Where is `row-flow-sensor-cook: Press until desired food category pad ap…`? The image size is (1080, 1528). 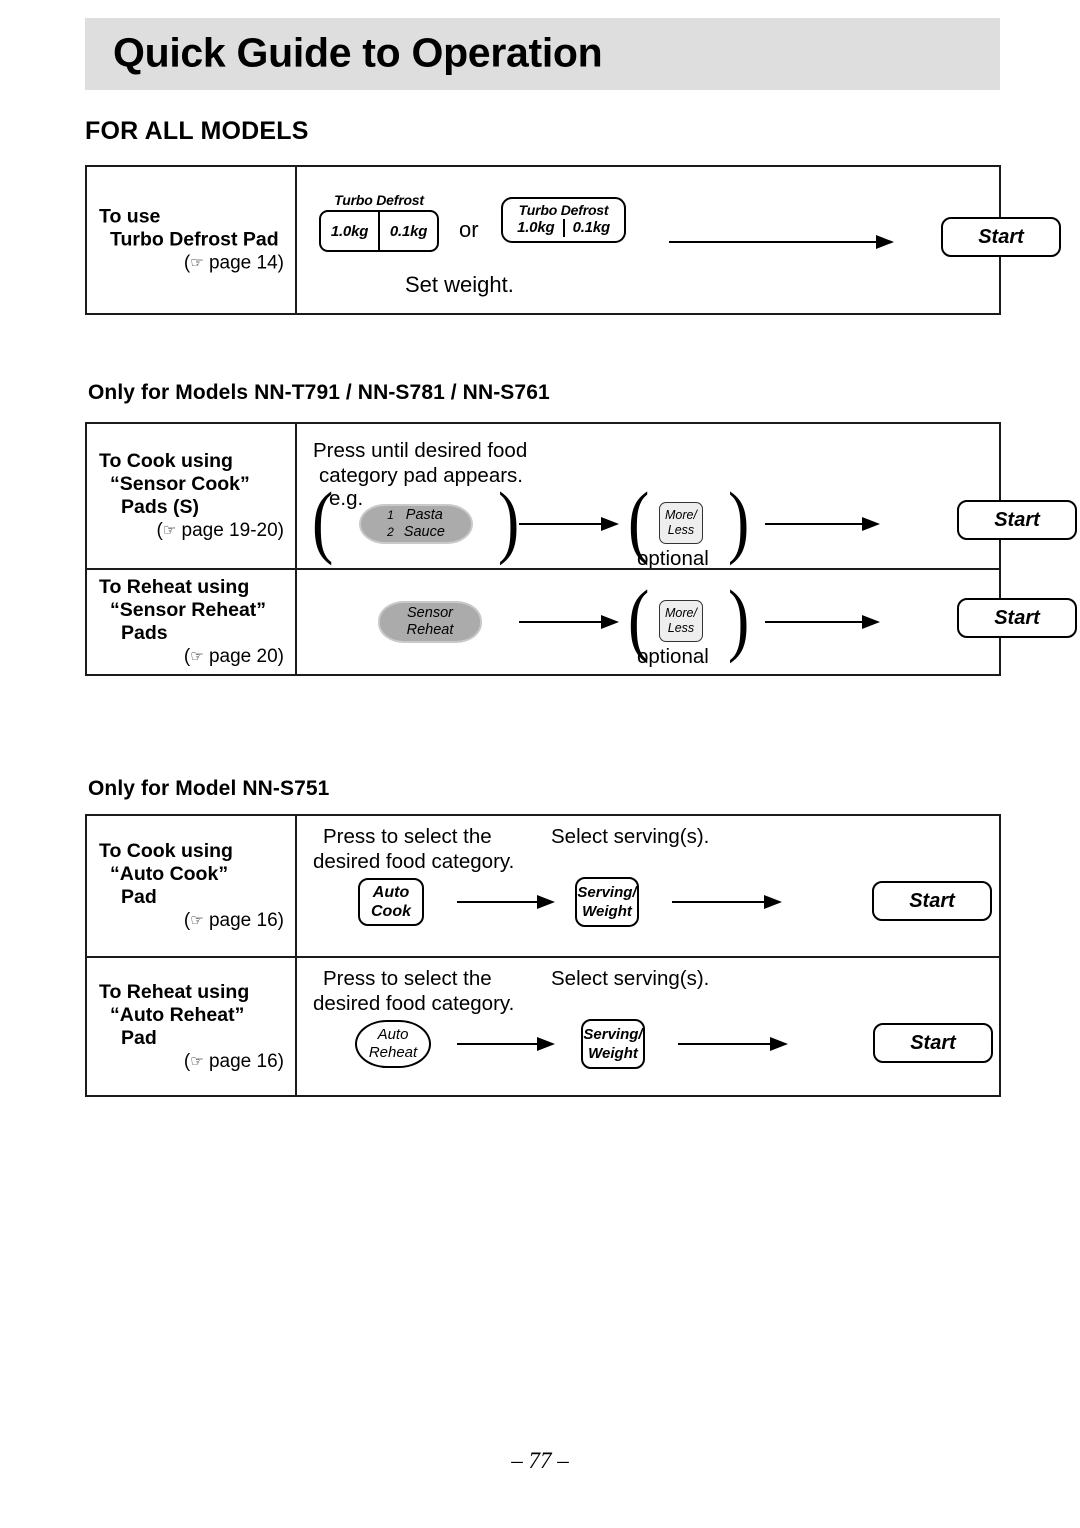 row-flow-sensor-cook: Press until desired food category pad ap… is located at coordinates (687, 497).